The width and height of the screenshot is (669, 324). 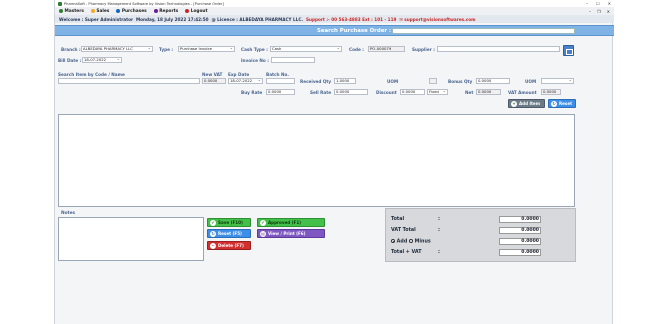 I want to click on new-vat-field: 0.0000, so click(x=214, y=81).